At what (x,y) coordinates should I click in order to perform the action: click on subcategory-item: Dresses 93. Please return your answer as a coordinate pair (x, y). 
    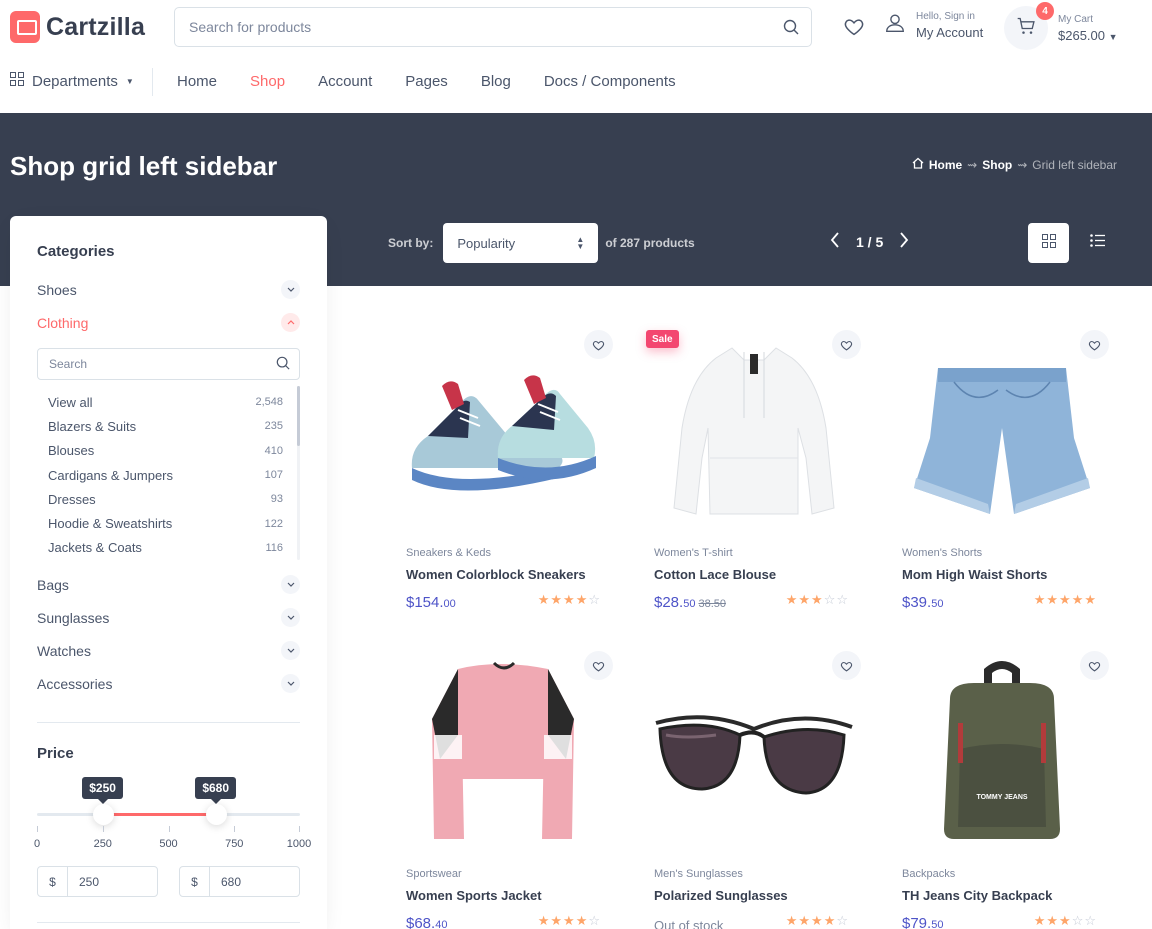
    Looking at the image, I should click on (165, 499).